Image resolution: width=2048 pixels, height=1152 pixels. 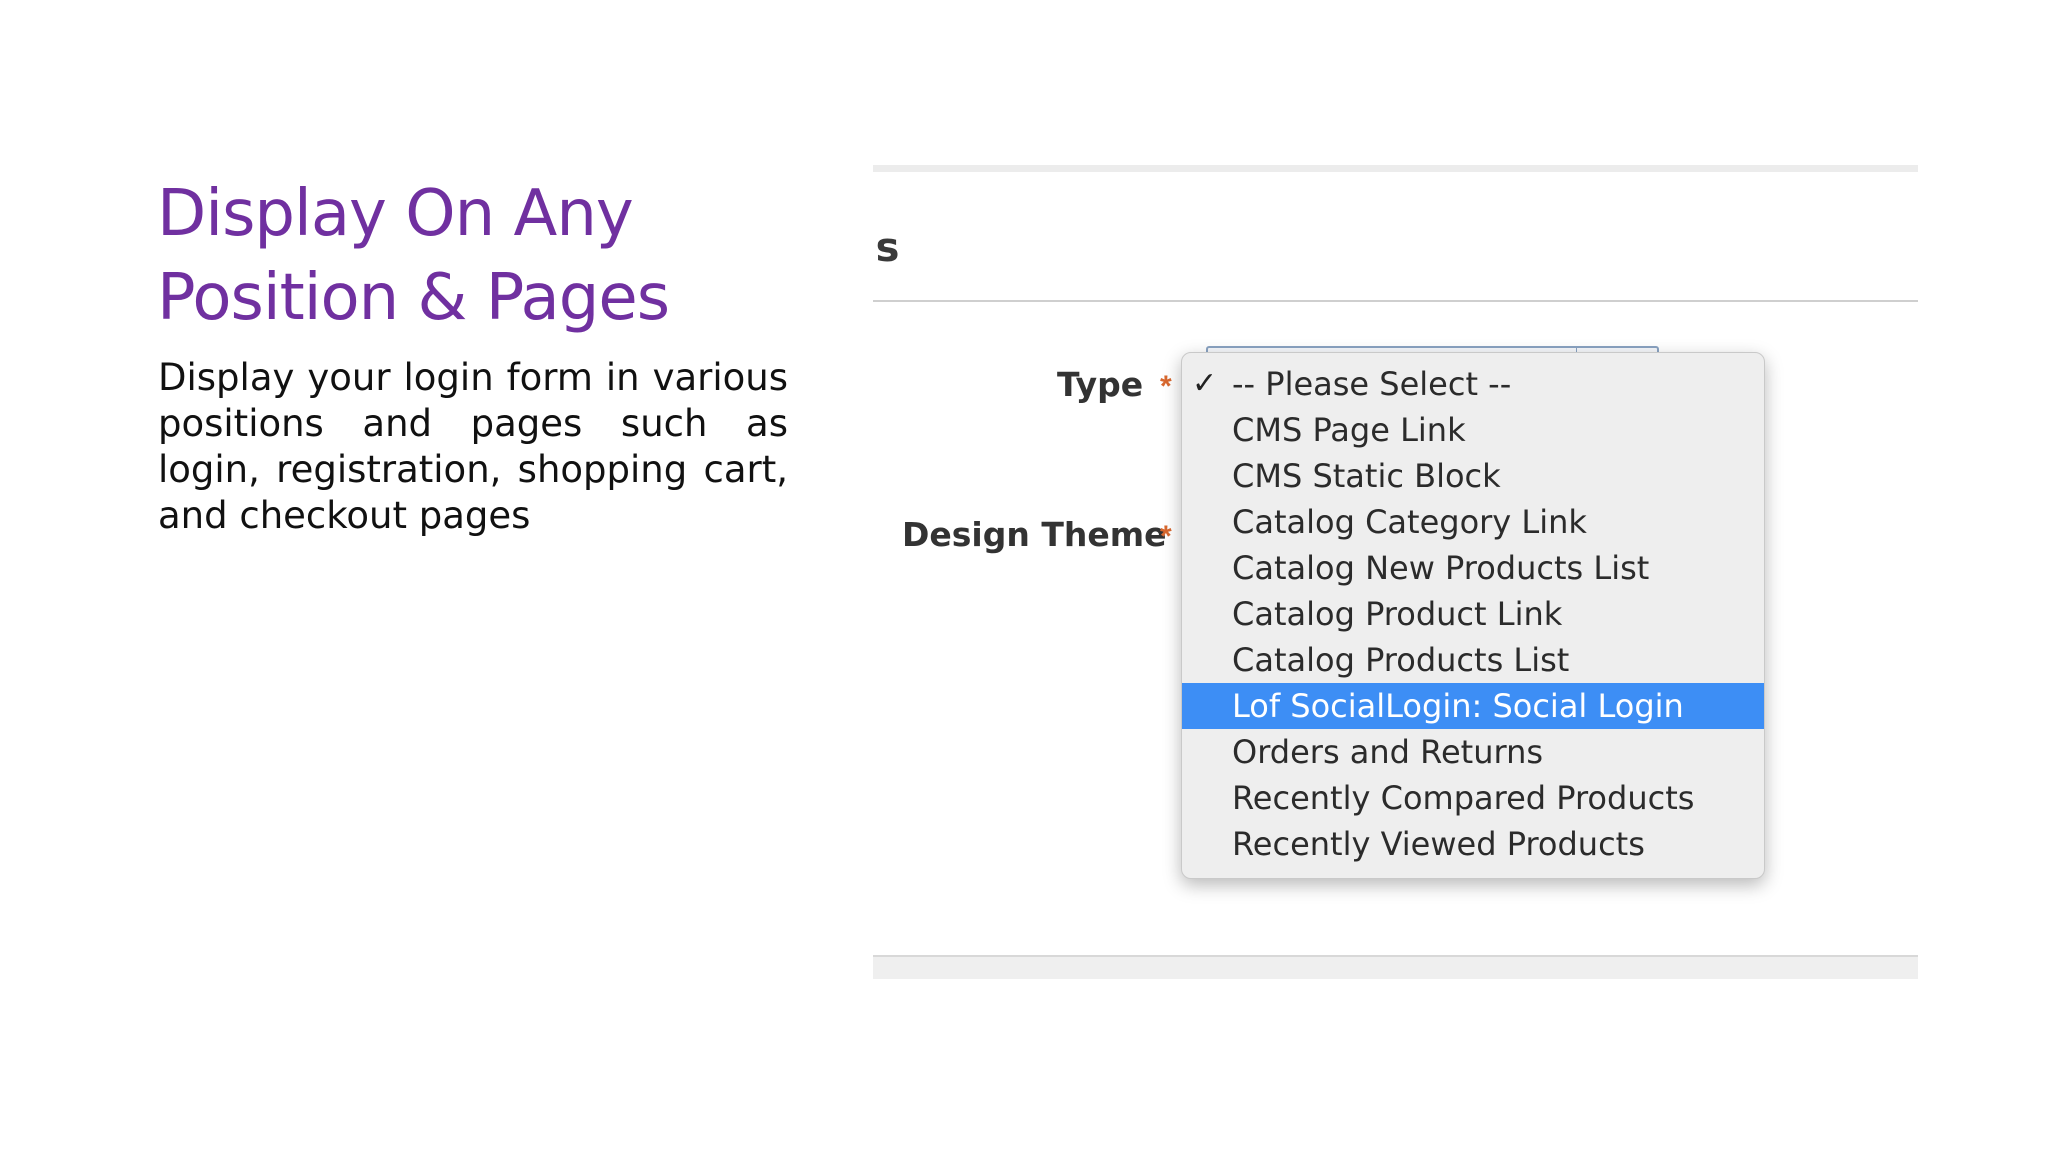 I want to click on dropdown-option-cms-static-block: CMS Static Block, so click(x=1473, y=476).